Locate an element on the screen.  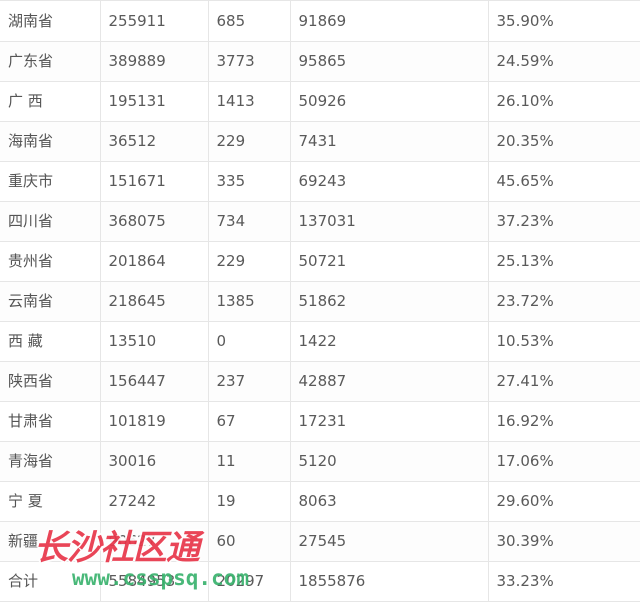
cell-value: 42887 is located at coordinates (389, 381).